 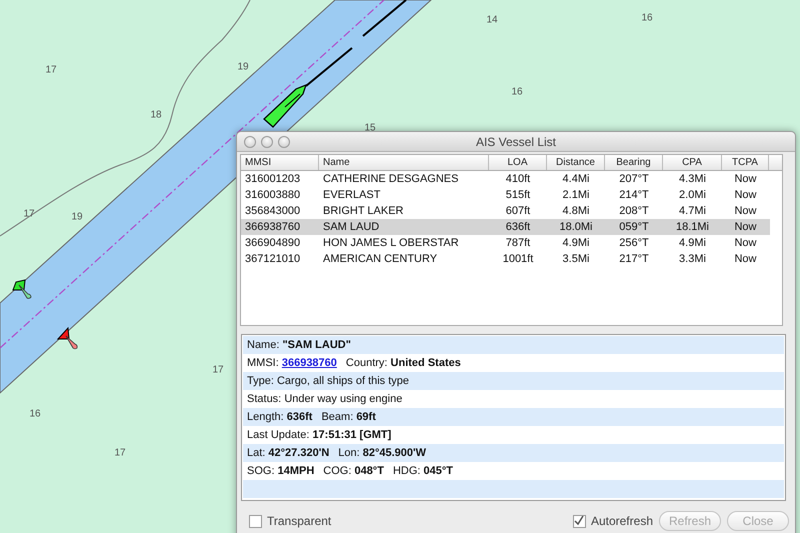 What do you see at coordinates (692, 259) in the screenshot?
I see `table-cell-text: 3.3Mi` at bounding box center [692, 259].